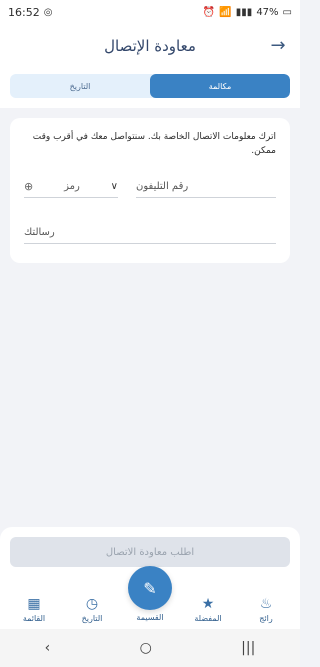 Image resolution: width=320 pixels, height=667 pixels. What do you see at coordinates (150, 617) in the screenshot?
I see `nav-label-coupon: القسيمة` at bounding box center [150, 617].